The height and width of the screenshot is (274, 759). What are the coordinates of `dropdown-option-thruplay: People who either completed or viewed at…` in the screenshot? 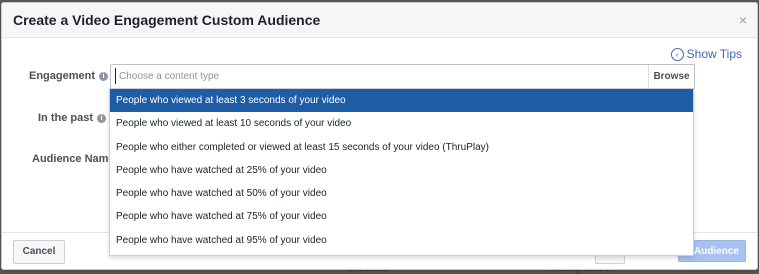 It's located at (401, 147).